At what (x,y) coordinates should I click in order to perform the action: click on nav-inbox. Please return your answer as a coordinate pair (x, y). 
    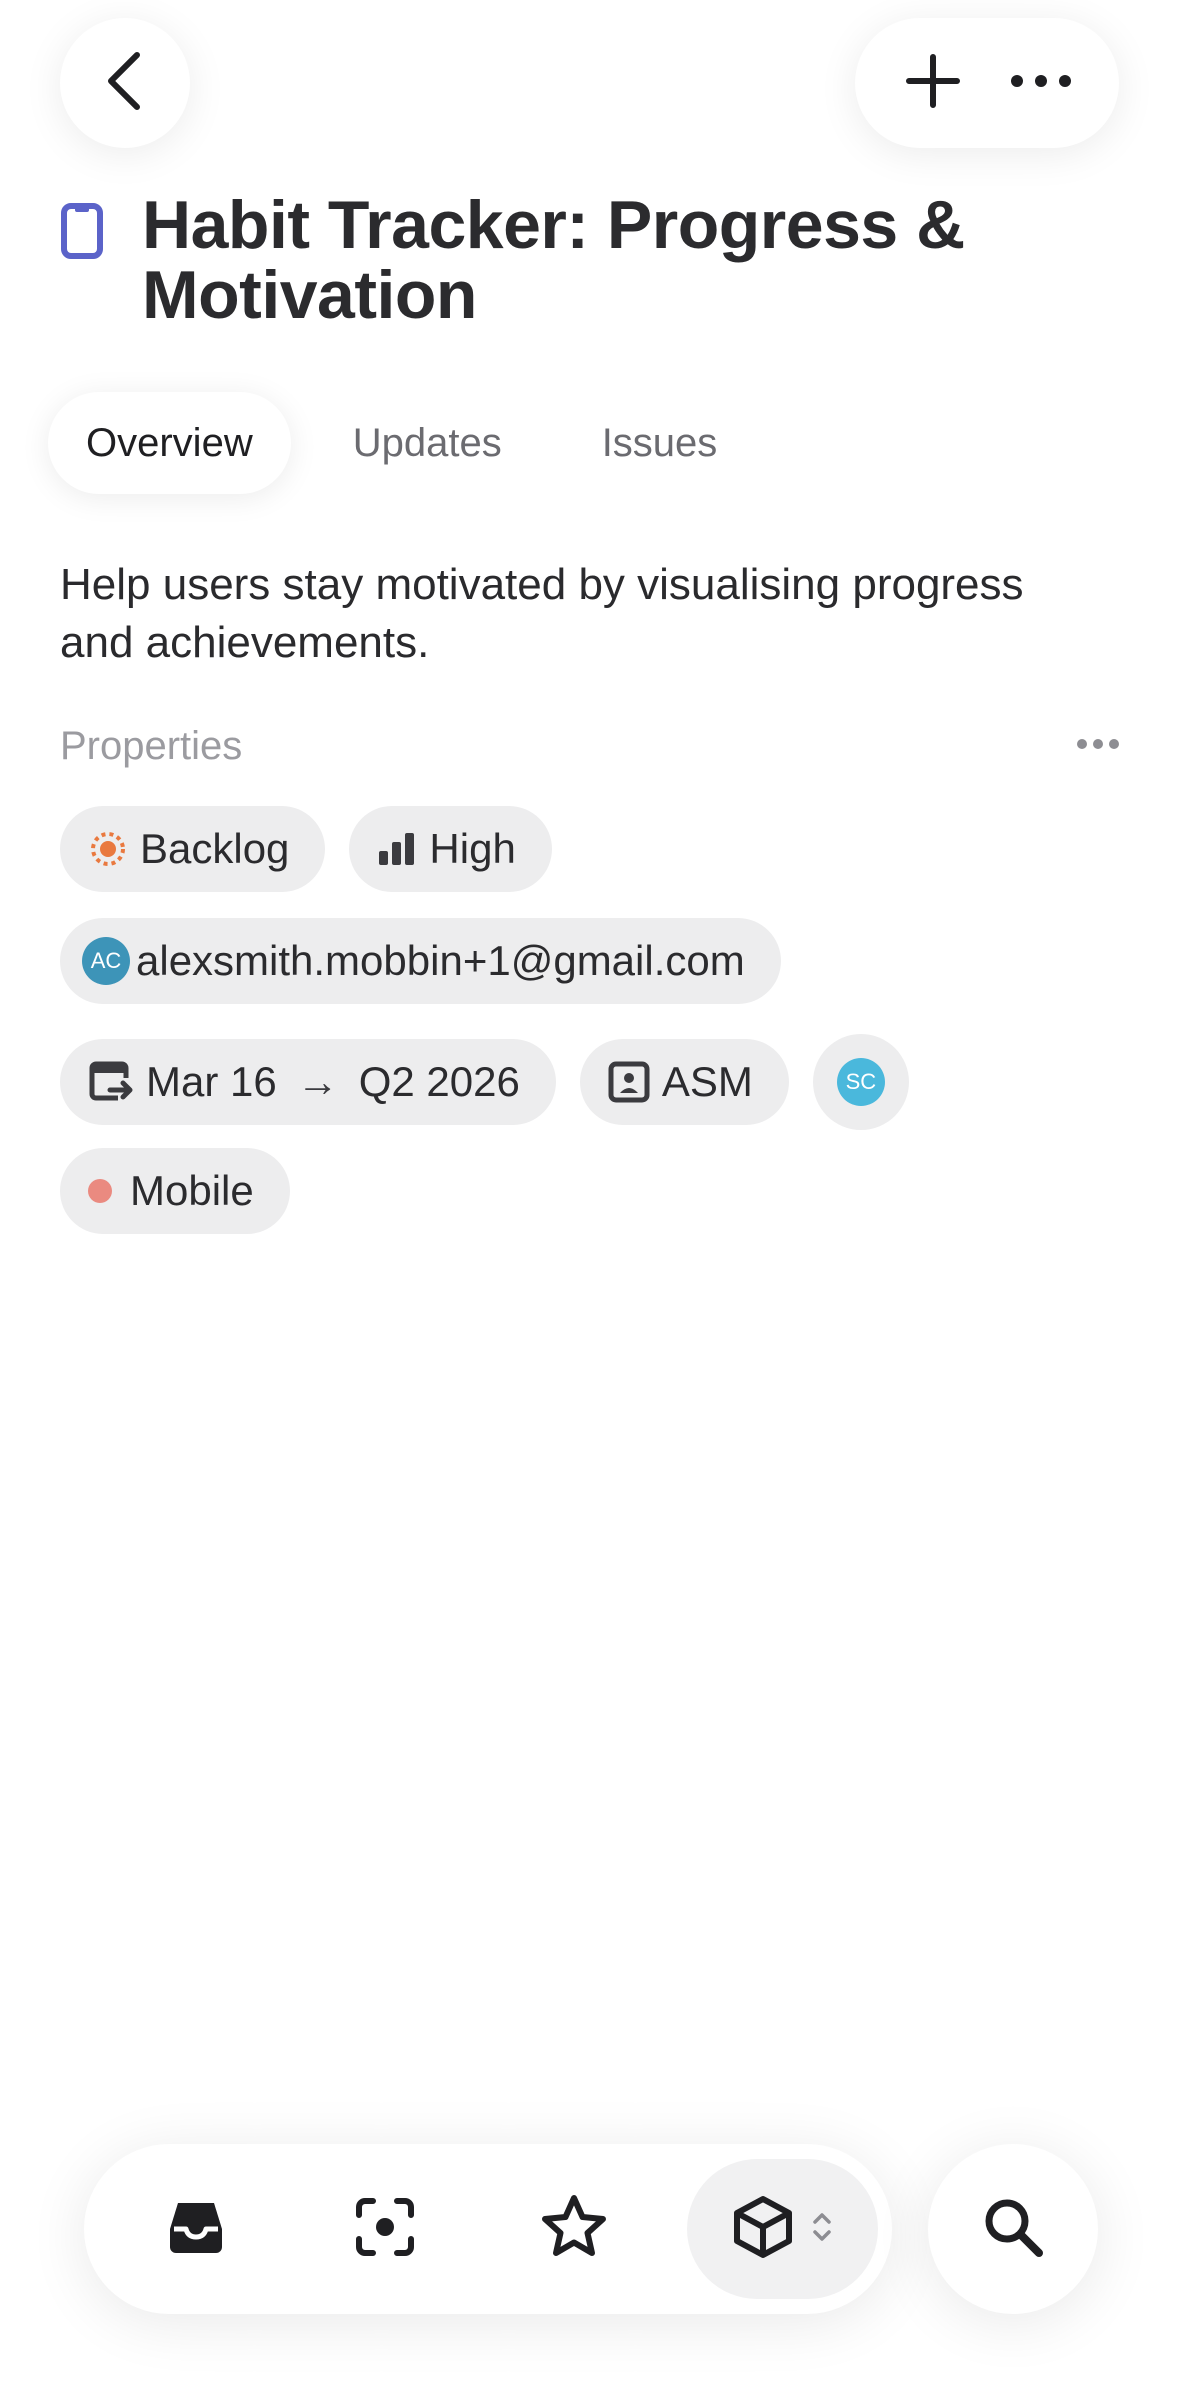
    Looking at the image, I should click on (196, 2229).